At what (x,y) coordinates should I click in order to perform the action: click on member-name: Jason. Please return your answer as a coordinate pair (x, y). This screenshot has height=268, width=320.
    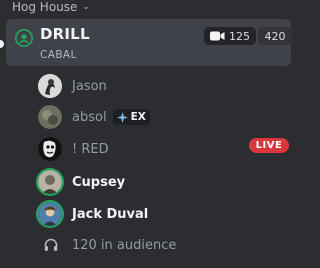
    Looking at the image, I should click on (89, 86).